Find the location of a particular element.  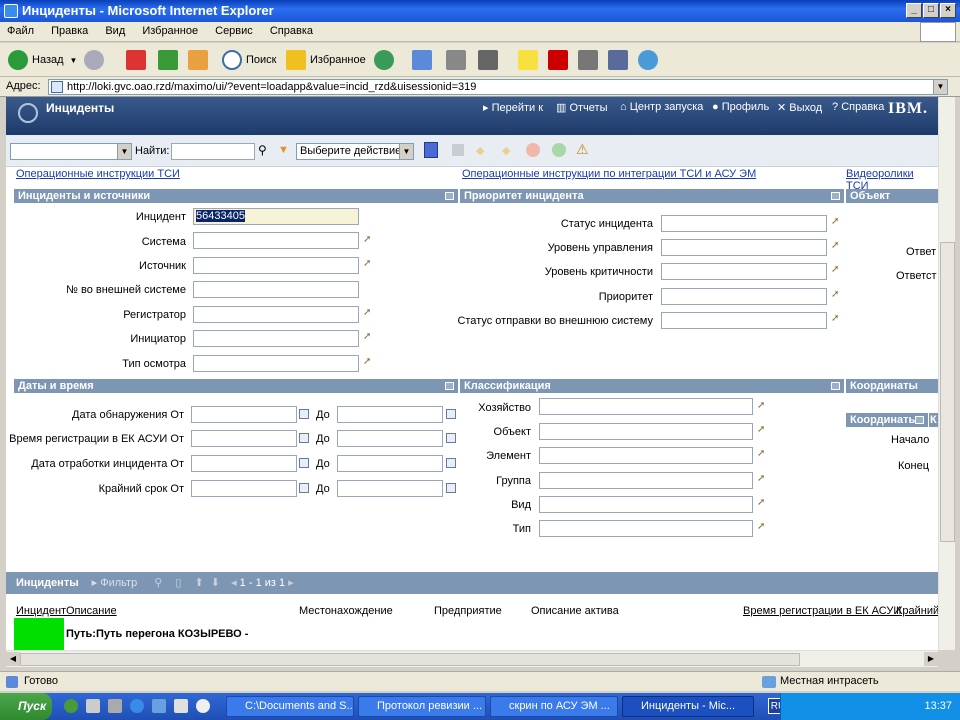

find-input is located at coordinates (213, 151).